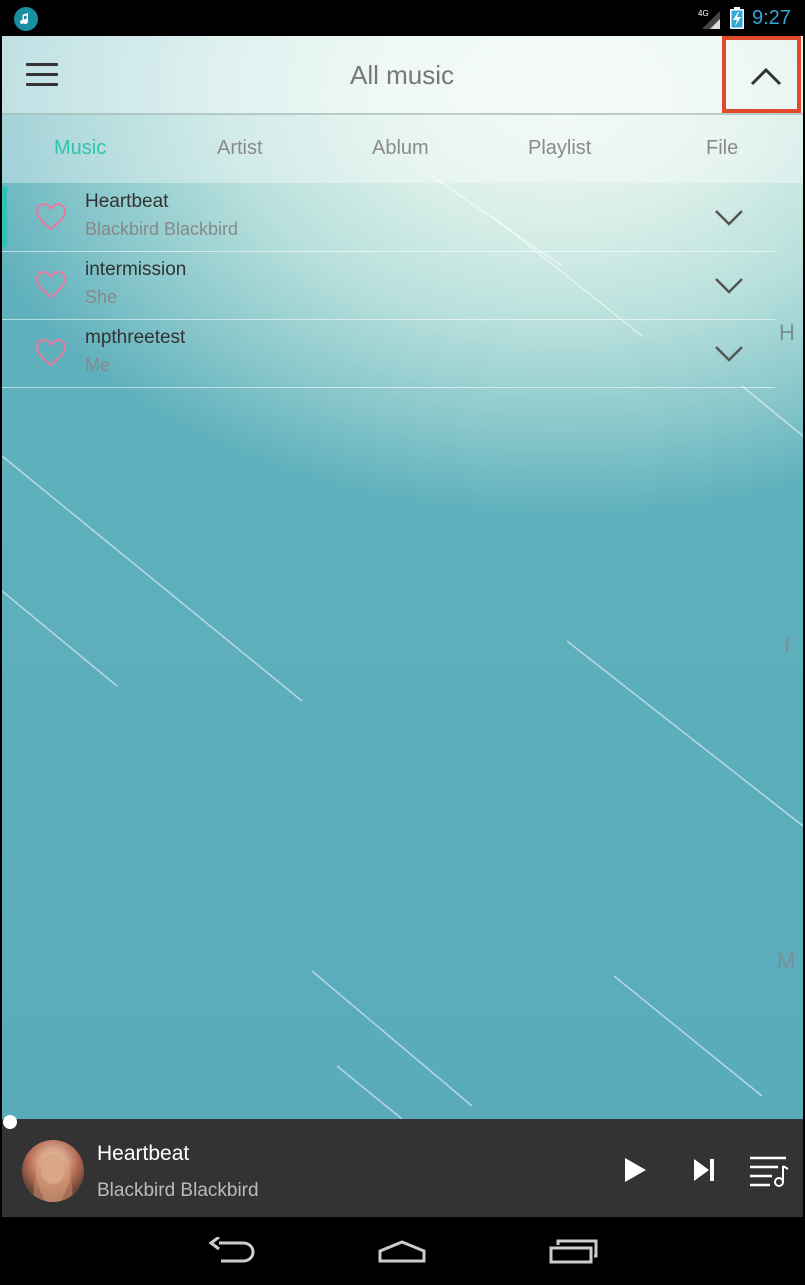  I want to click on mini-player: Heartbeat Blackbird Blackbird, so click(402, 1168).